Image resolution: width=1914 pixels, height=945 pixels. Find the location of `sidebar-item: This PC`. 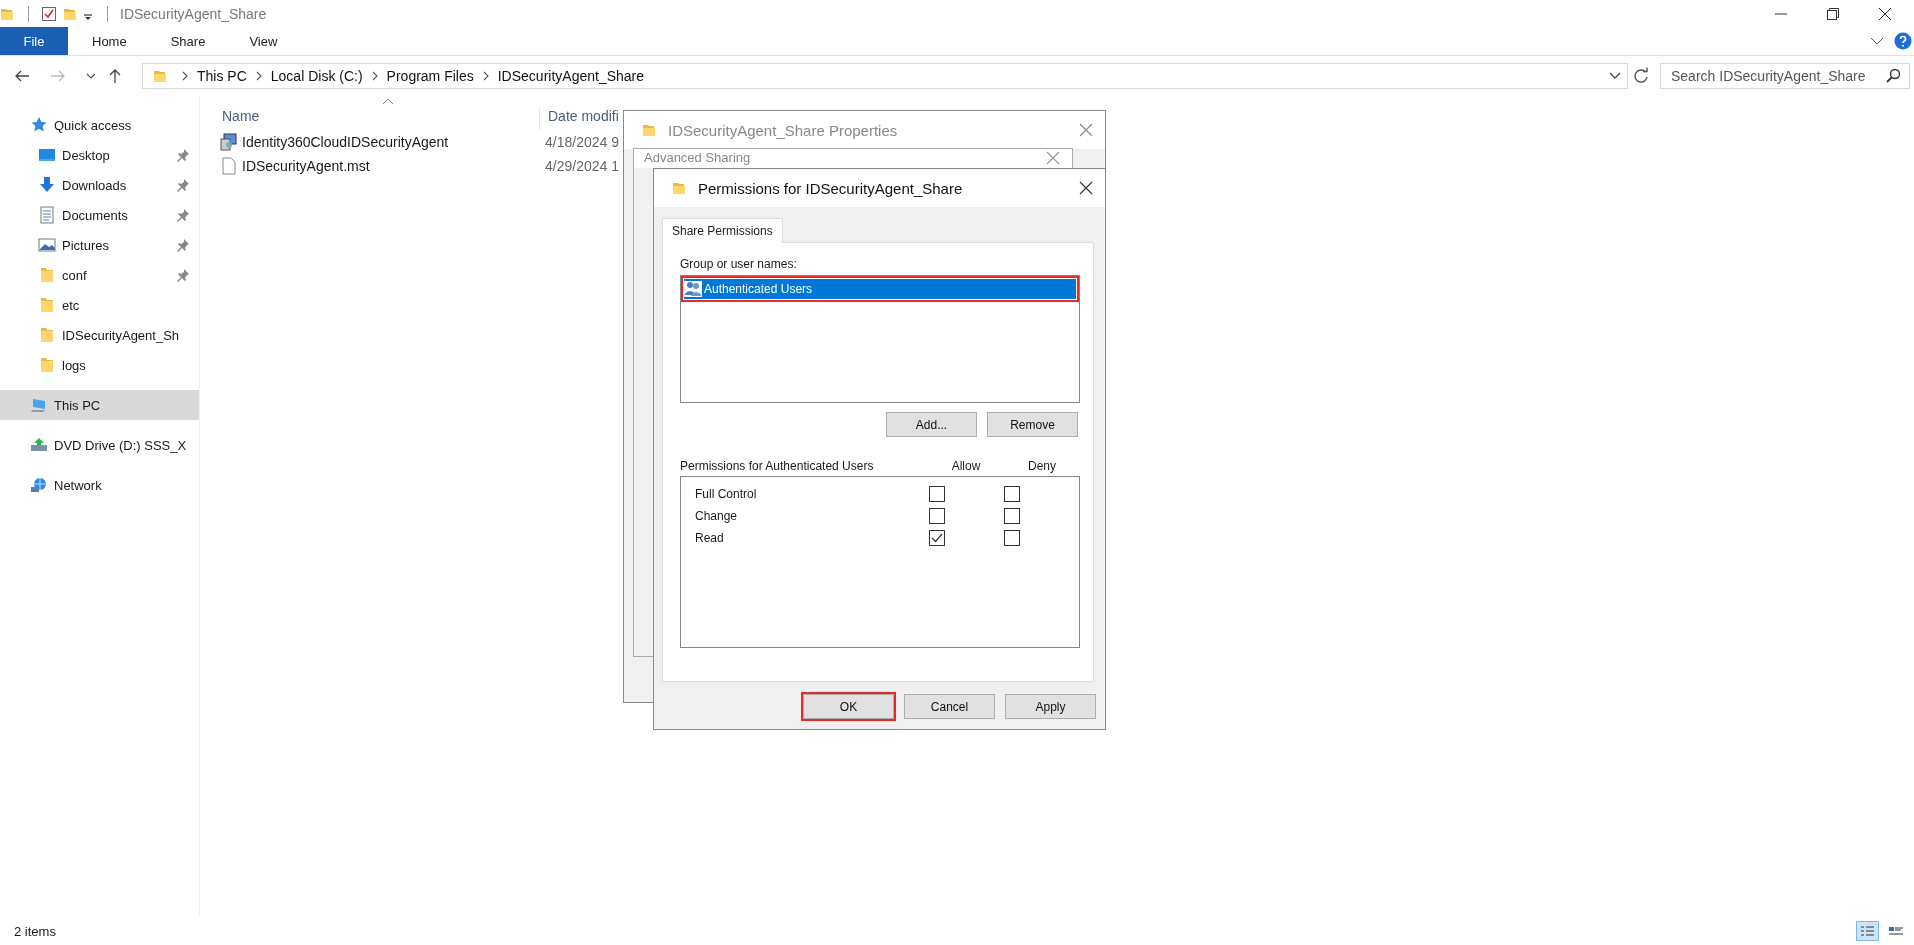

sidebar-item: This PC is located at coordinates (99, 405).